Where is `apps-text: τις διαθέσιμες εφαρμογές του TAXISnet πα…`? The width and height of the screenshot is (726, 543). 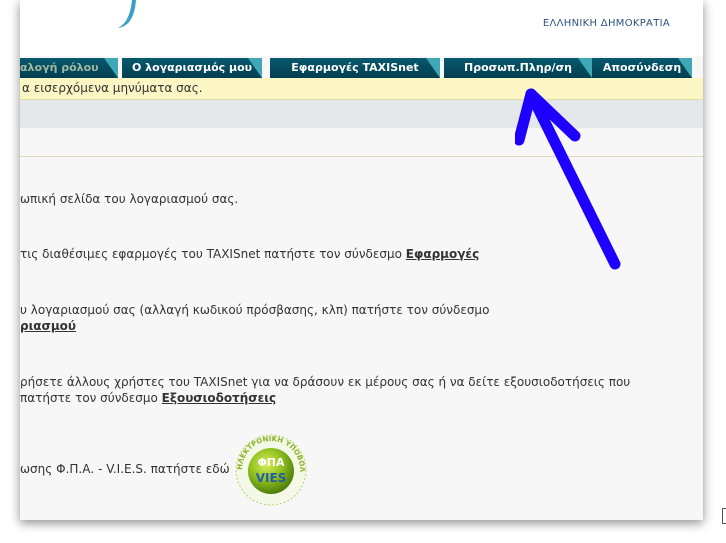 apps-text: τις διαθέσιμες εφαρμογές του TAXISnet πα… is located at coordinates (211, 254).